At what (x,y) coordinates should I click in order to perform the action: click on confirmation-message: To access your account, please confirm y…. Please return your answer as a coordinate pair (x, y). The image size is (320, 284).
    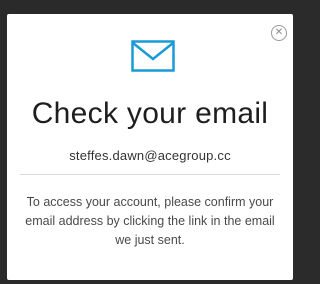
    Looking at the image, I should click on (150, 221).